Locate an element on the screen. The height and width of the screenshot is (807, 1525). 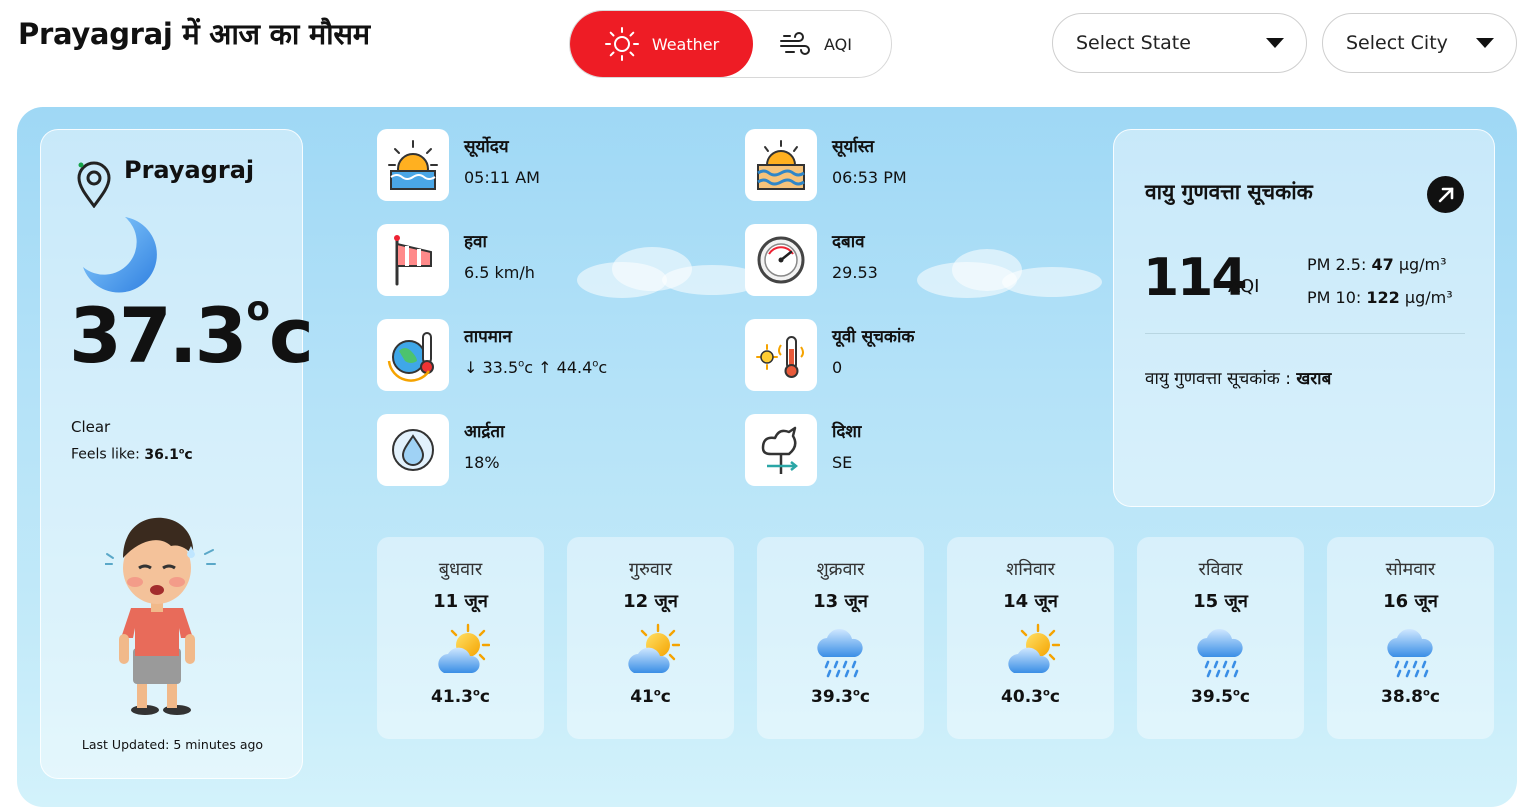
weather-tab: Weather is located at coordinates (661, 44).